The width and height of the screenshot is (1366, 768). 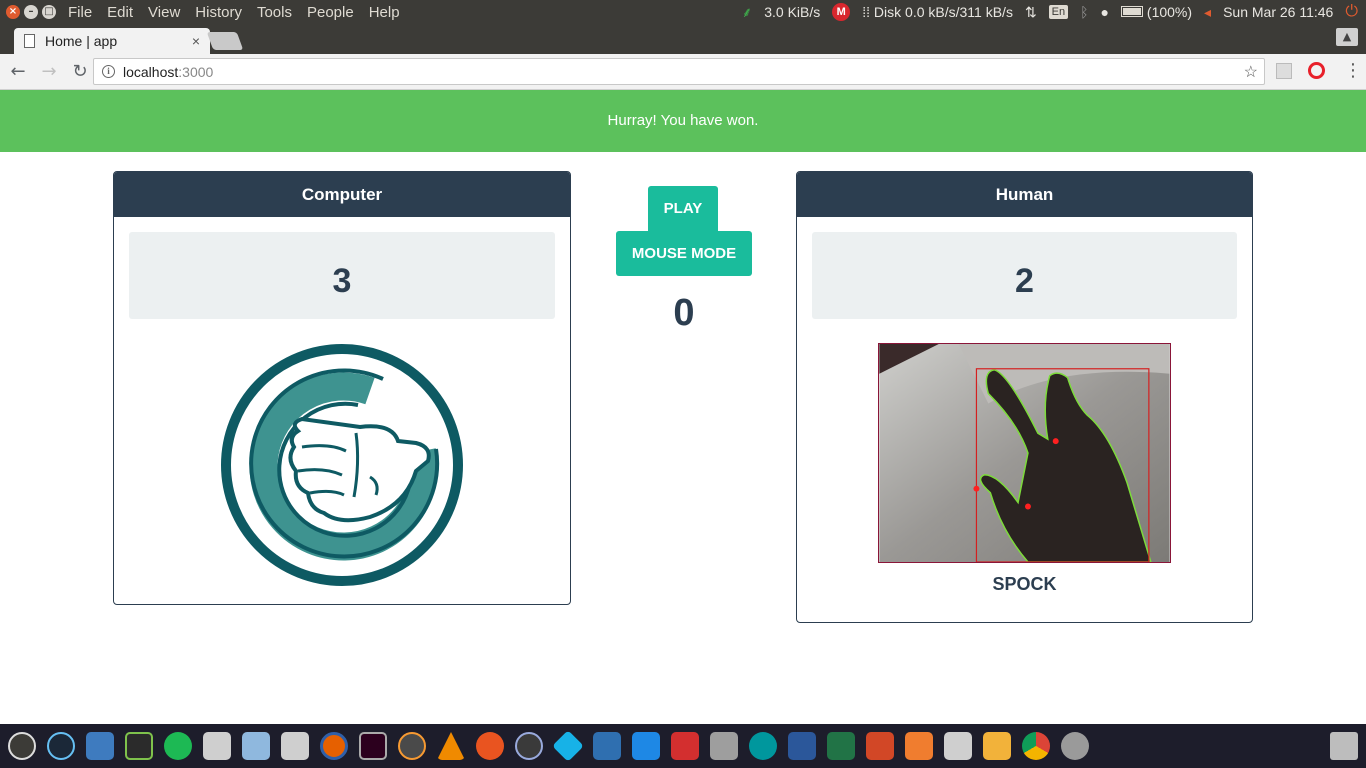 What do you see at coordinates (178, 746) in the screenshot?
I see `spotify-icon` at bounding box center [178, 746].